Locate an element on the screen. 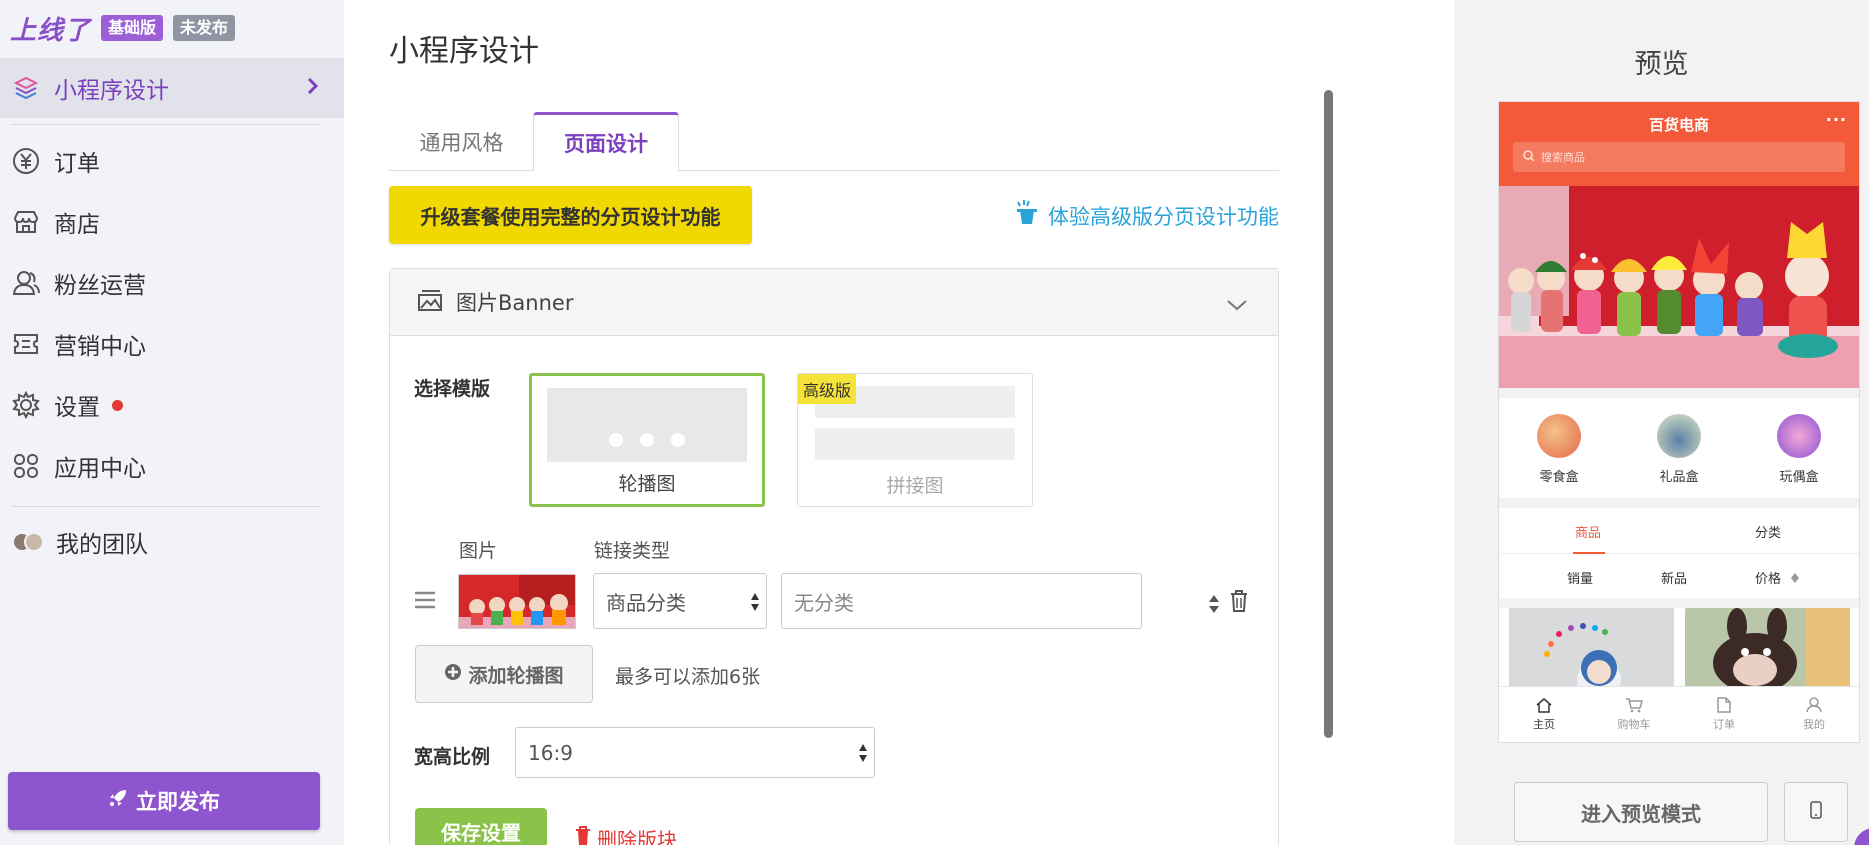 This screenshot has height=845, width=1869. phone-nav-label: 购物车 is located at coordinates (1634, 724).